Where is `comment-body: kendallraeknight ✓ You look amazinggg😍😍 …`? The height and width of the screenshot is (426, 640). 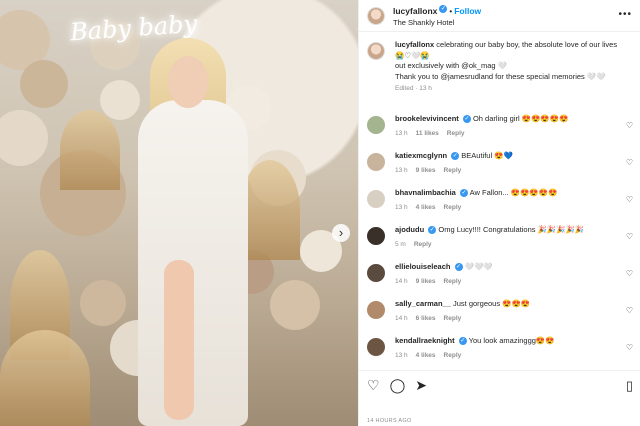
comment-body: kendallraeknight ✓ You look amazinggg😍😍 … is located at coordinates (514, 351).